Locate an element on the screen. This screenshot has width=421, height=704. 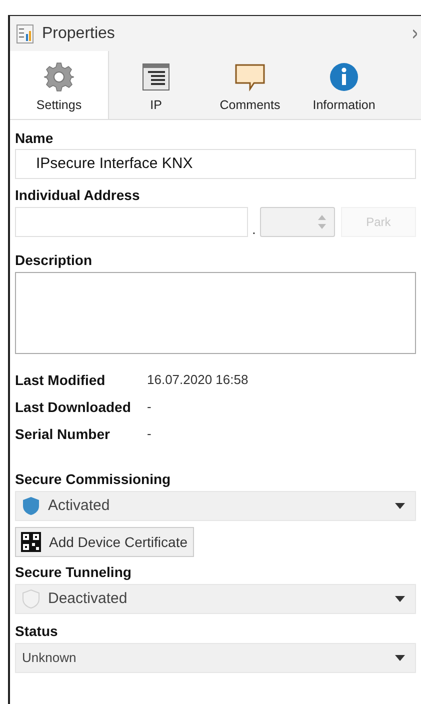
window-title: Properties is located at coordinates (79, 34).